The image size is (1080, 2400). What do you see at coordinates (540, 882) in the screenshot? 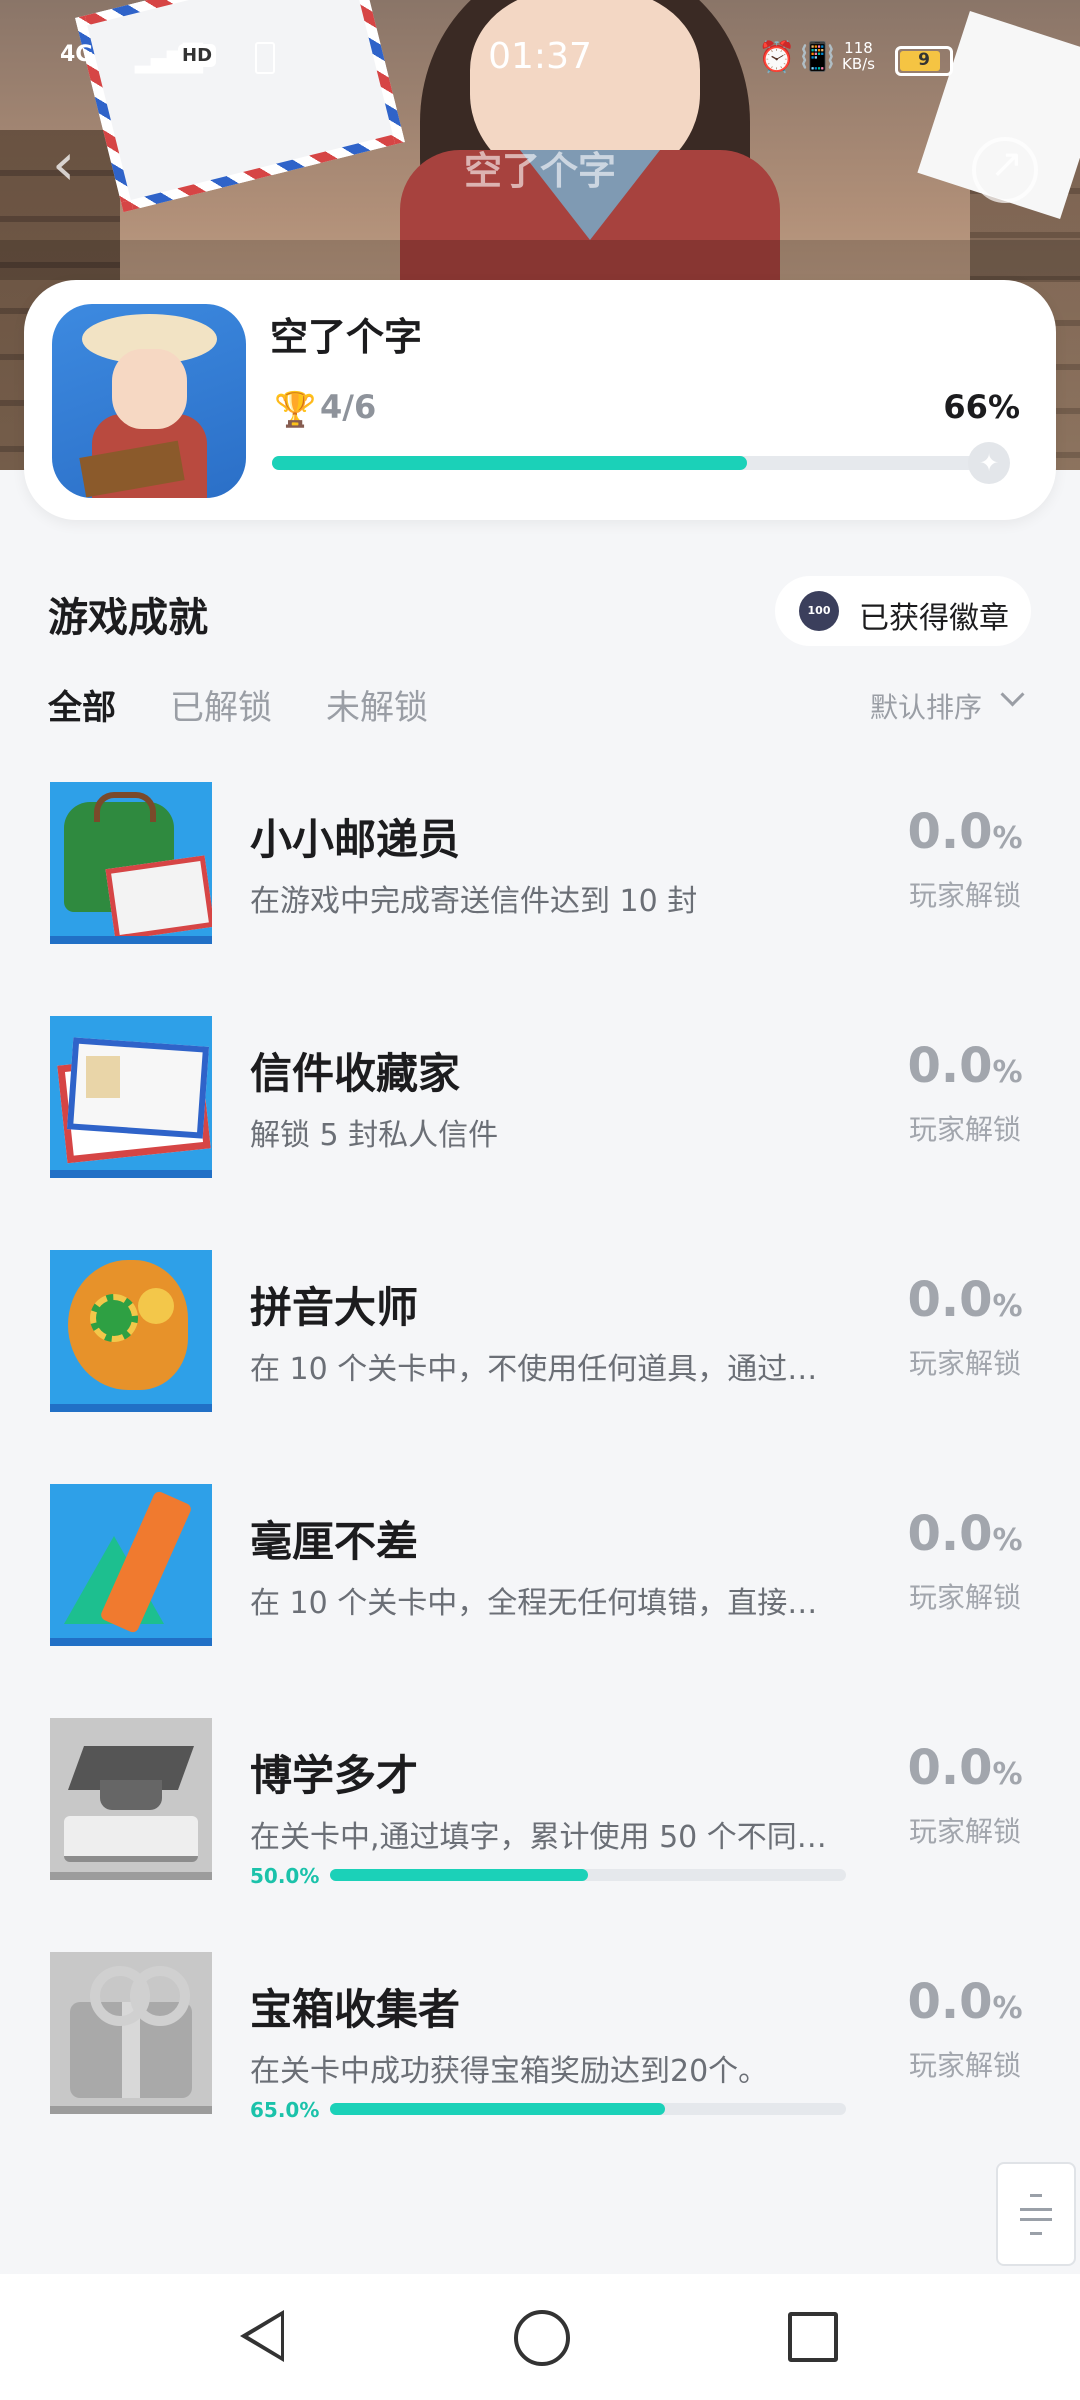
I see `achievement-row: 小小邮递员 在游戏中完成寄送信件达到 10 封 0.0% 玩家解锁` at bounding box center [540, 882].